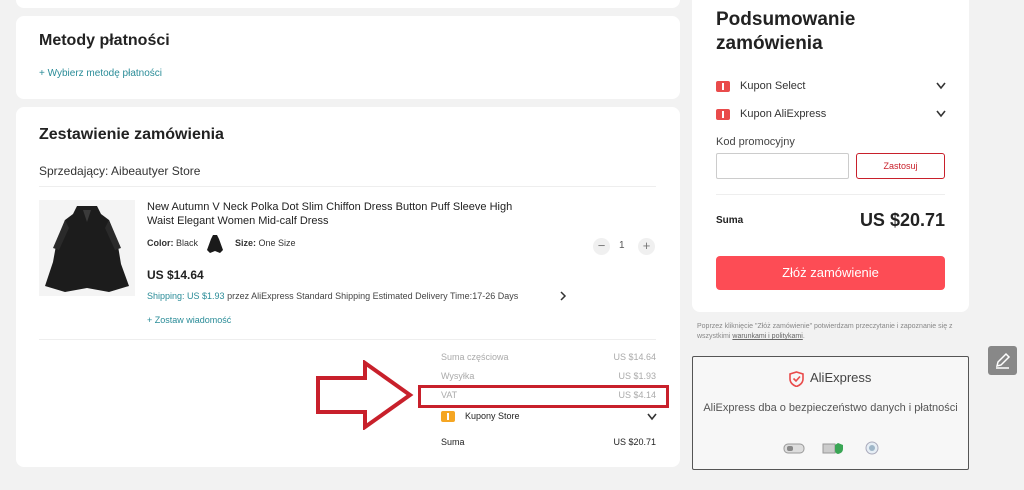 This screenshot has width=1024, height=490. I want to click on coupon-aliexpress-label: Kupon AliExpress, so click(783, 114).